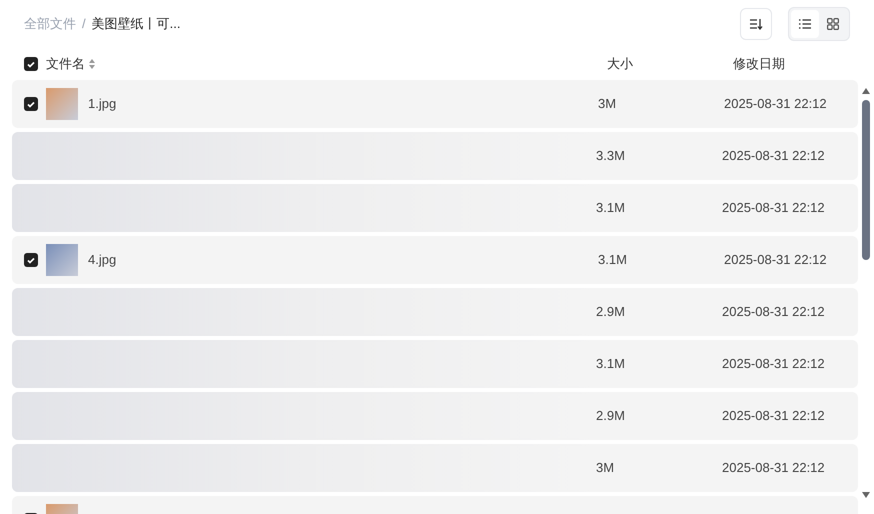 This screenshot has width=874, height=514. I want to click on list-icon, so click(805, 24).